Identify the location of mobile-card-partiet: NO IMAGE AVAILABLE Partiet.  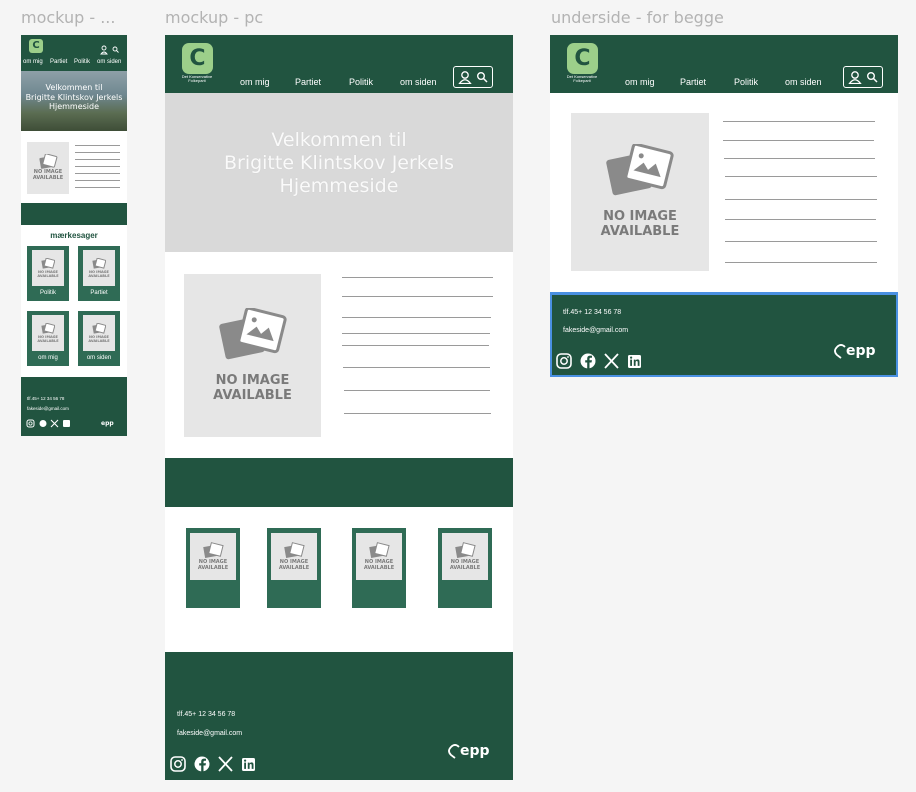
(99, 273).